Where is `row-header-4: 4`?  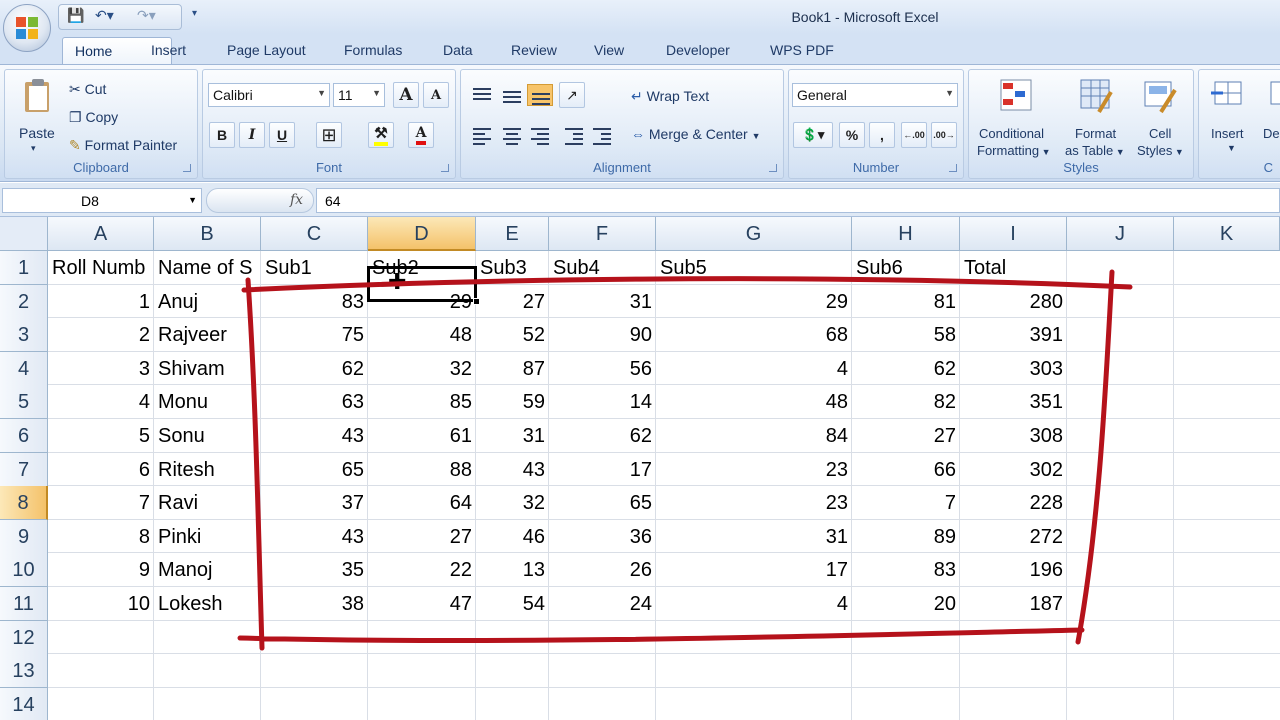
row-header-4: 4 is located at coordinates (24, 368).